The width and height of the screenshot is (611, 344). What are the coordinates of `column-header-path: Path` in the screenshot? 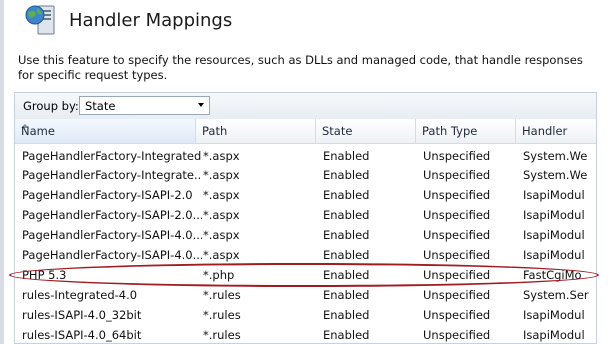 It's located at (256, 131).